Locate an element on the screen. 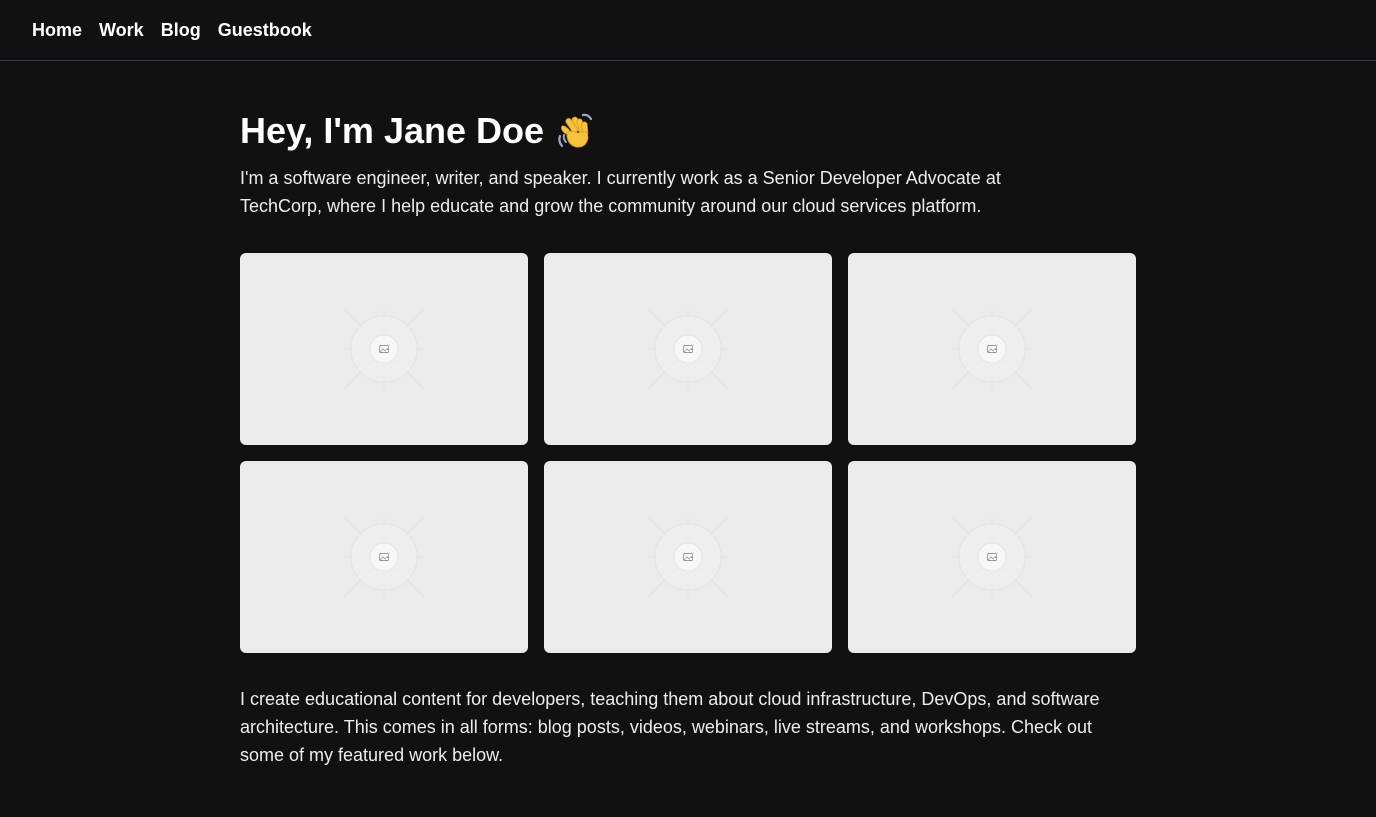 The width and height of the screenshot is (1376, 817). nav-link-blog: Blog is located at coordinates (181, 30).